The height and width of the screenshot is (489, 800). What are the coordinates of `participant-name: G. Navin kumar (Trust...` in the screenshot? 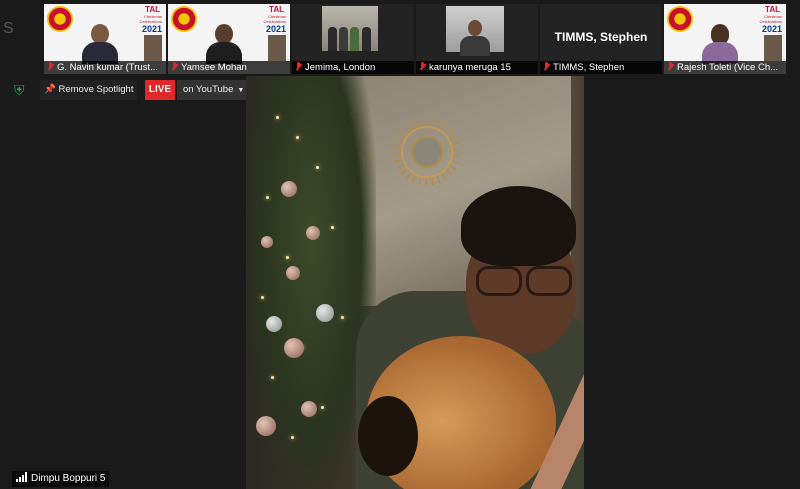 It's located at (107, 67).